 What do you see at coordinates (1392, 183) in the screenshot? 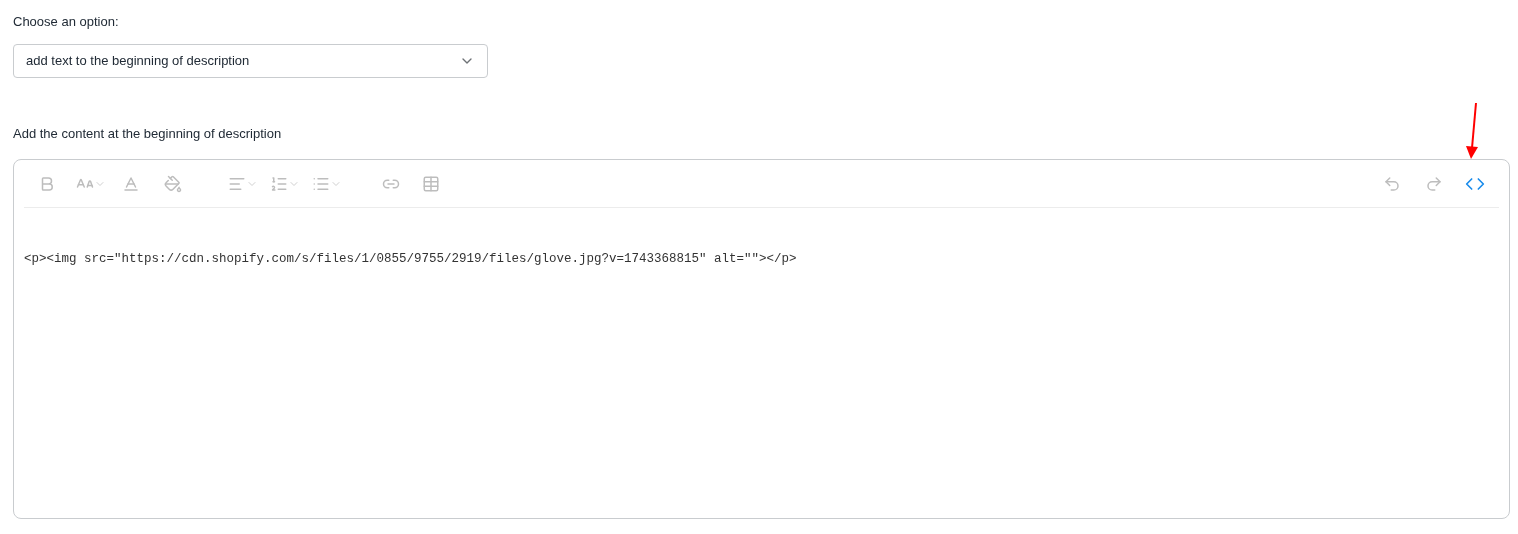
I see `undo-icon` at bounding box center [1392, 183].